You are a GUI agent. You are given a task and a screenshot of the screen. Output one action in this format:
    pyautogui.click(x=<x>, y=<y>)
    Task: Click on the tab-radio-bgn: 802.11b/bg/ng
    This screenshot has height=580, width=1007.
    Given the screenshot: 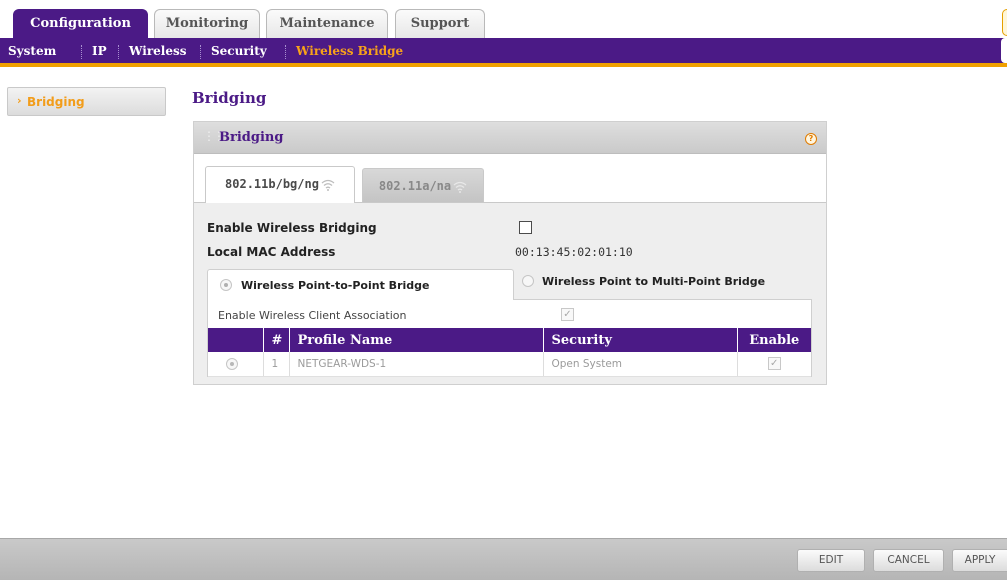 What is the action you would take?
    pyautogui.click(x=280, y=184)
    